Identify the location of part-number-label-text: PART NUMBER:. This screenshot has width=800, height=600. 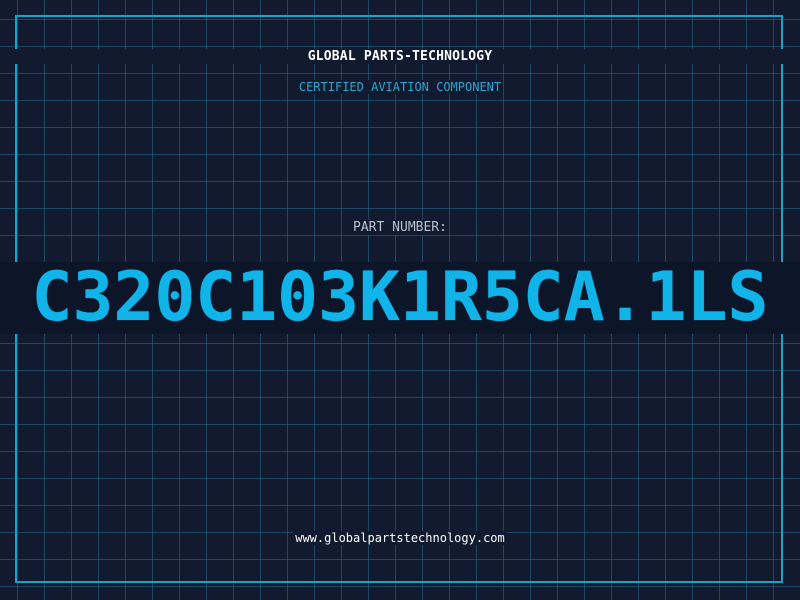
(400, 227).